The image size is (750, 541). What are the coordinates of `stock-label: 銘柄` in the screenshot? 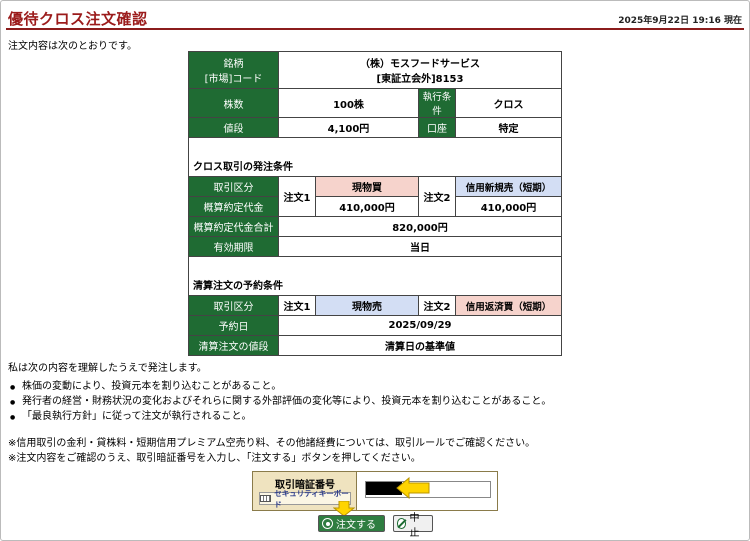 It's located at (233, 64).